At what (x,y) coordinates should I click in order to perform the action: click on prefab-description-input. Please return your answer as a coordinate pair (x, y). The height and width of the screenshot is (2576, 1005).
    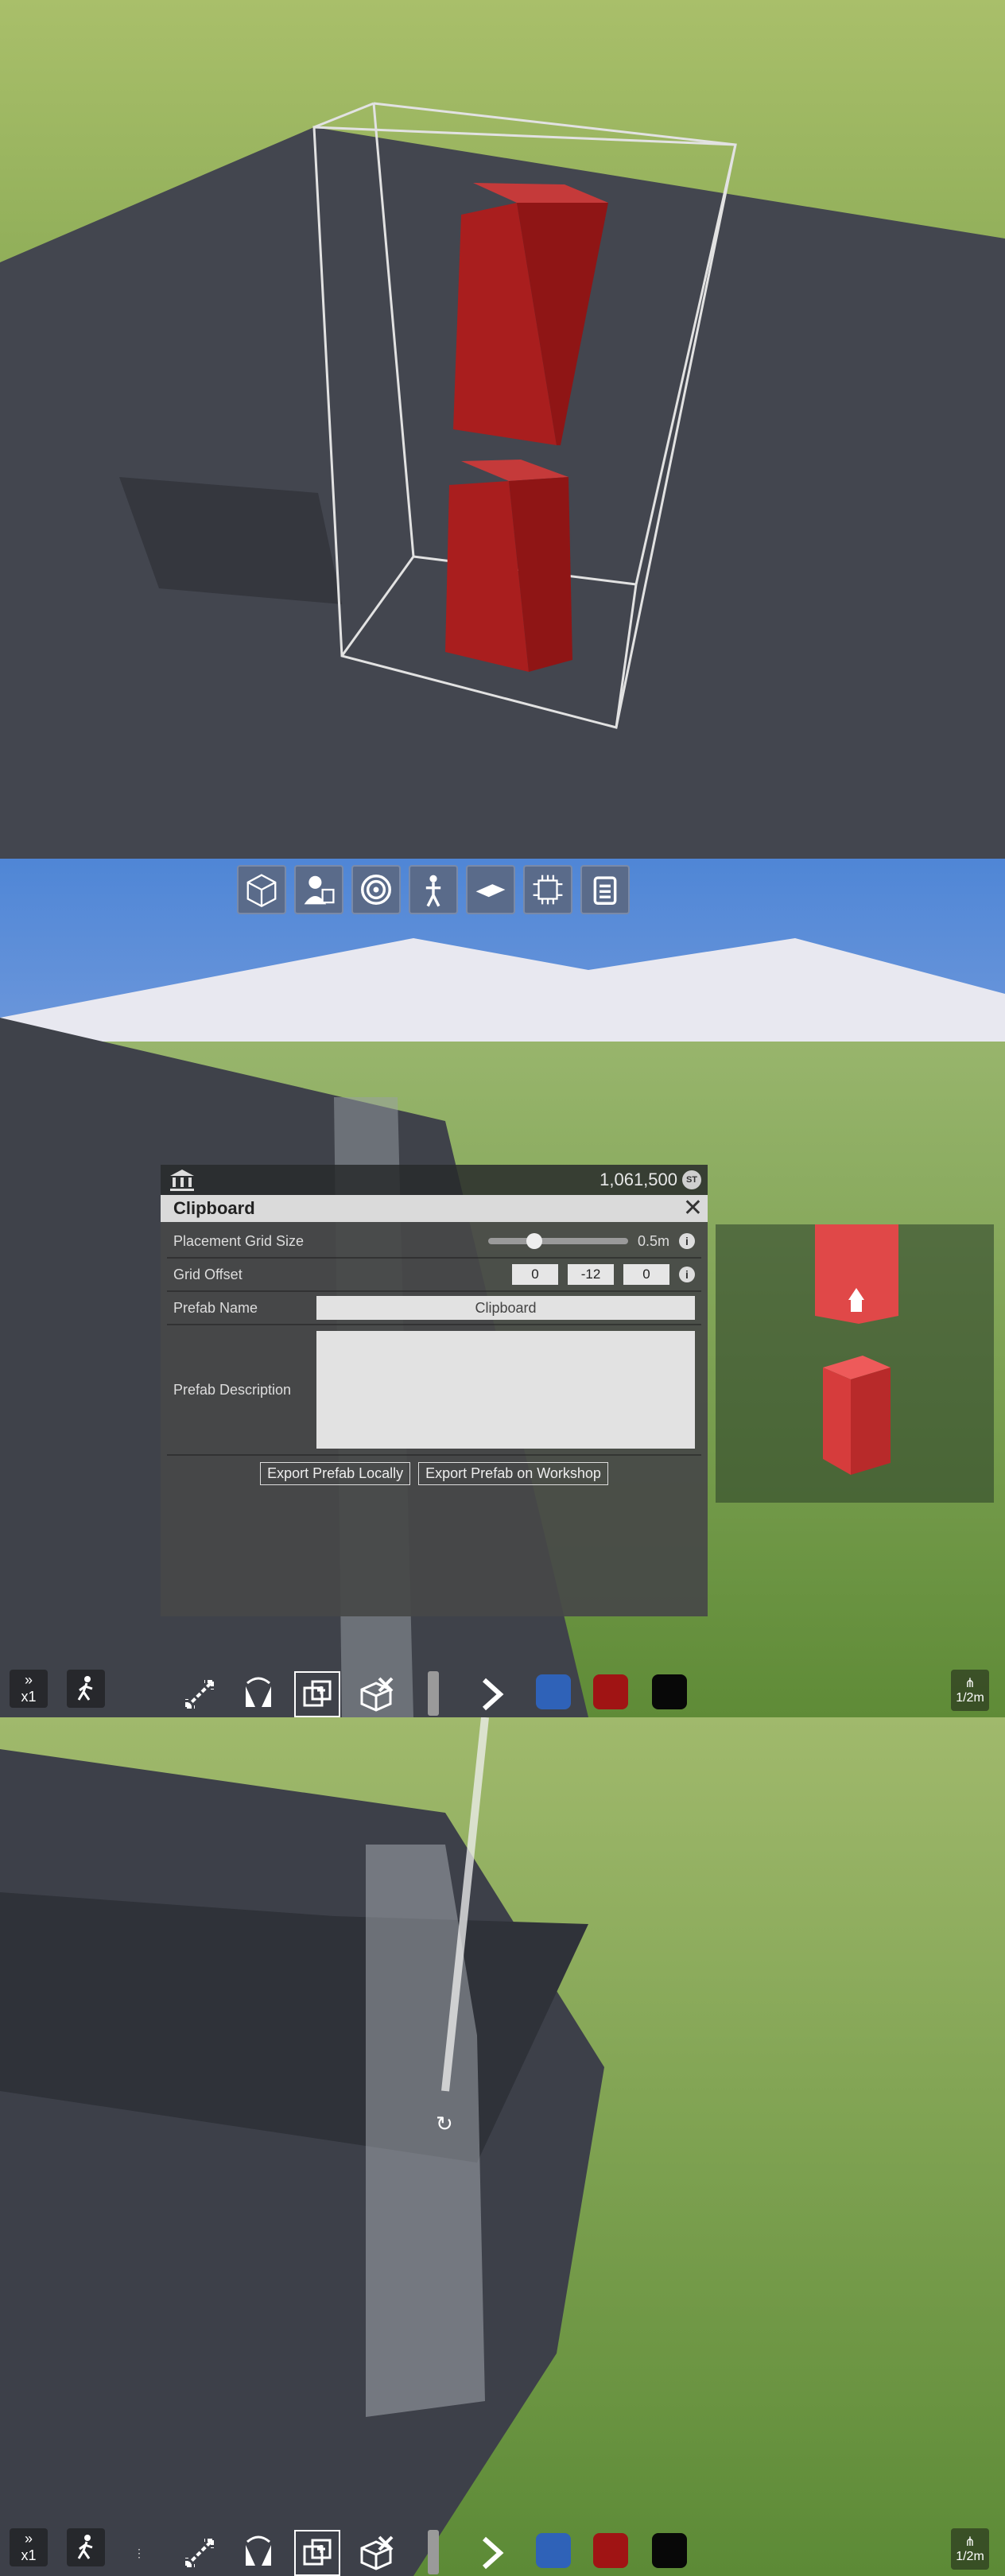
    Looking at the image, I should click on (505, 1390).